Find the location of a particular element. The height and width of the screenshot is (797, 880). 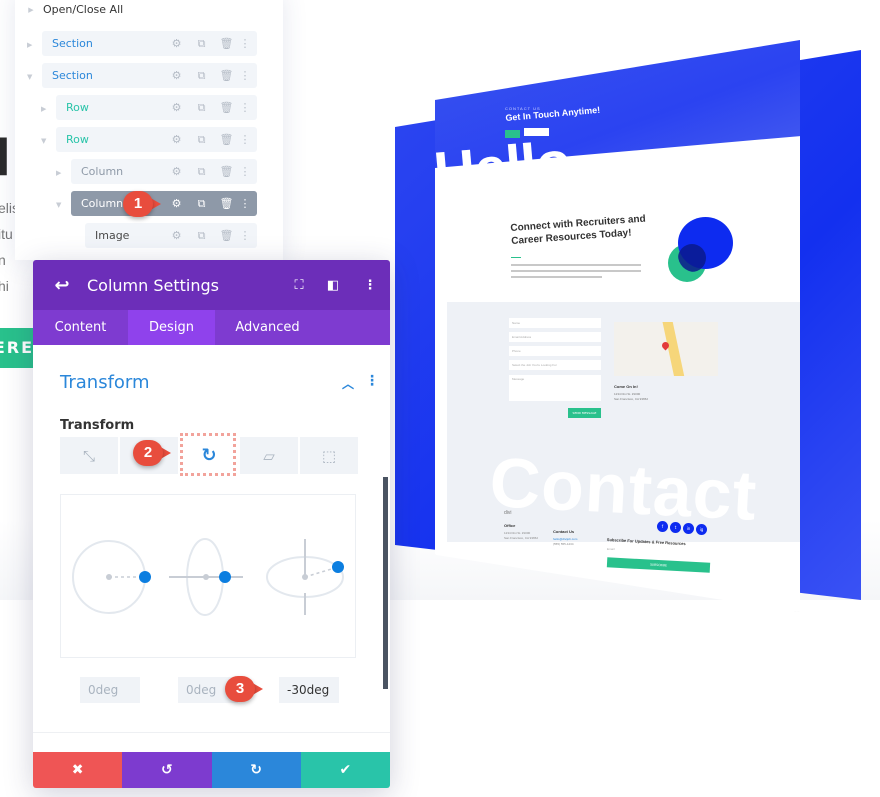

expand-icon: ⛶ is located at coordinates (299, 285).